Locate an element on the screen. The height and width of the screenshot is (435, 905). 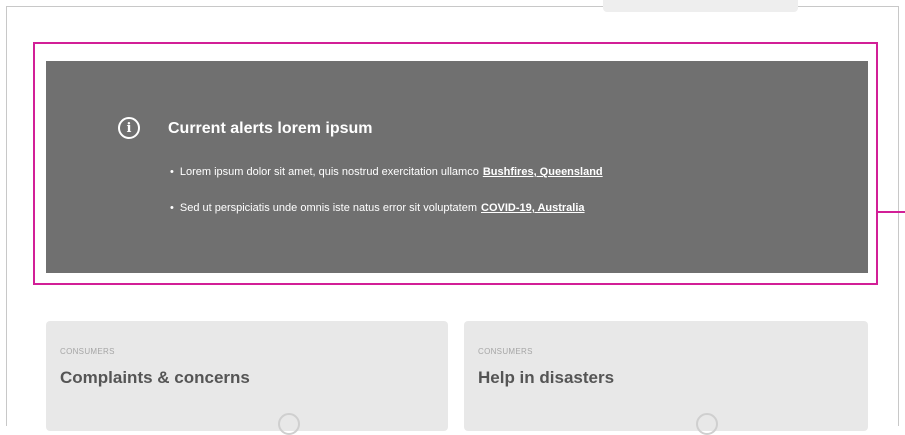
card-disasters: CONSUMERS Help in disasters is located at coordinates (666, 378).